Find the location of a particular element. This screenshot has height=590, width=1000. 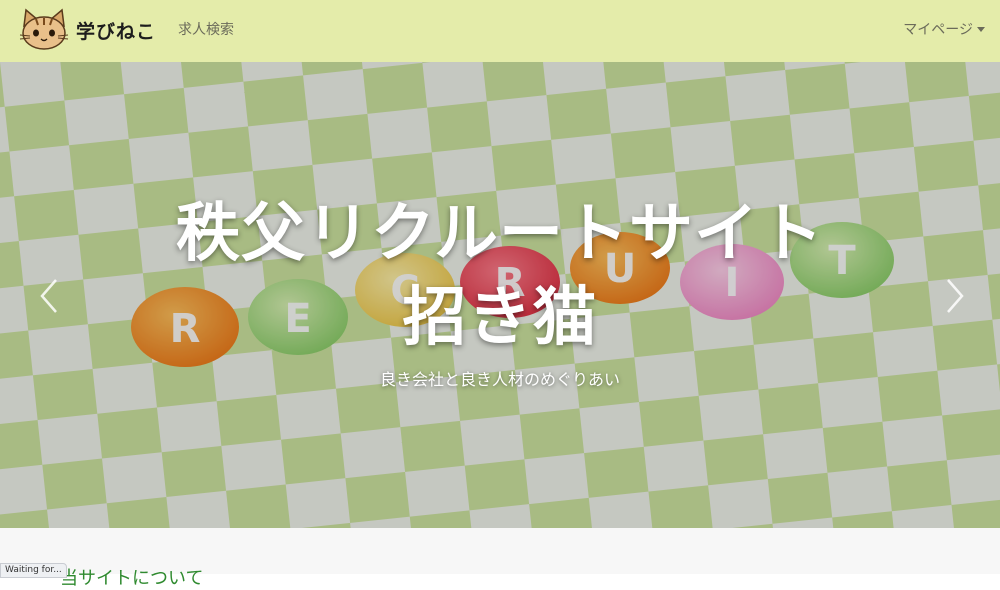

hero-subtitle: 良き会社と良き人材のめぐりあい is located at coordinates (499, 379).